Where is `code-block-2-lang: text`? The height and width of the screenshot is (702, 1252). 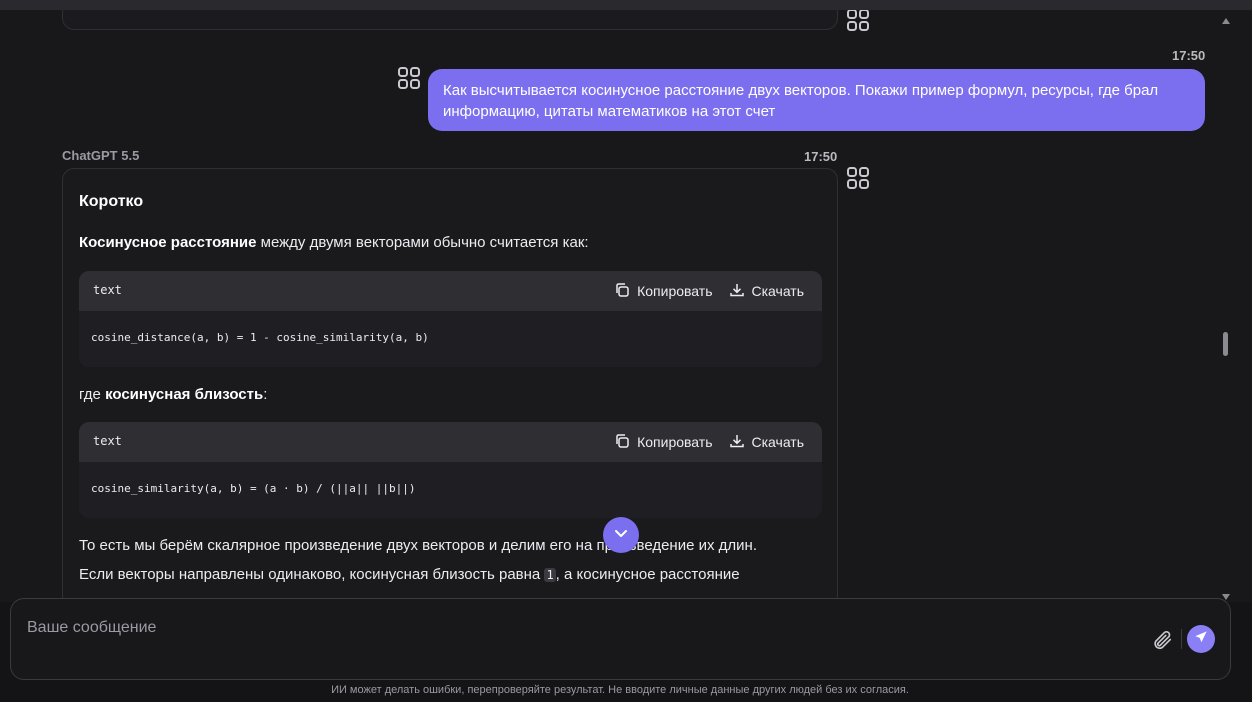
code-block-2-lang: text is located at coordinates (107, 441).